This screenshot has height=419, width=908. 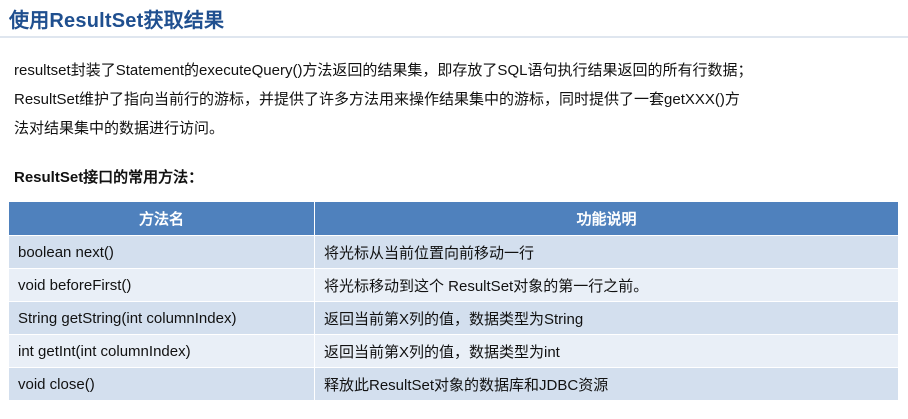 What do you see at coordinates (454, 37) in the screenshot?
I see `title-divider` at bounding box center [454, 37].